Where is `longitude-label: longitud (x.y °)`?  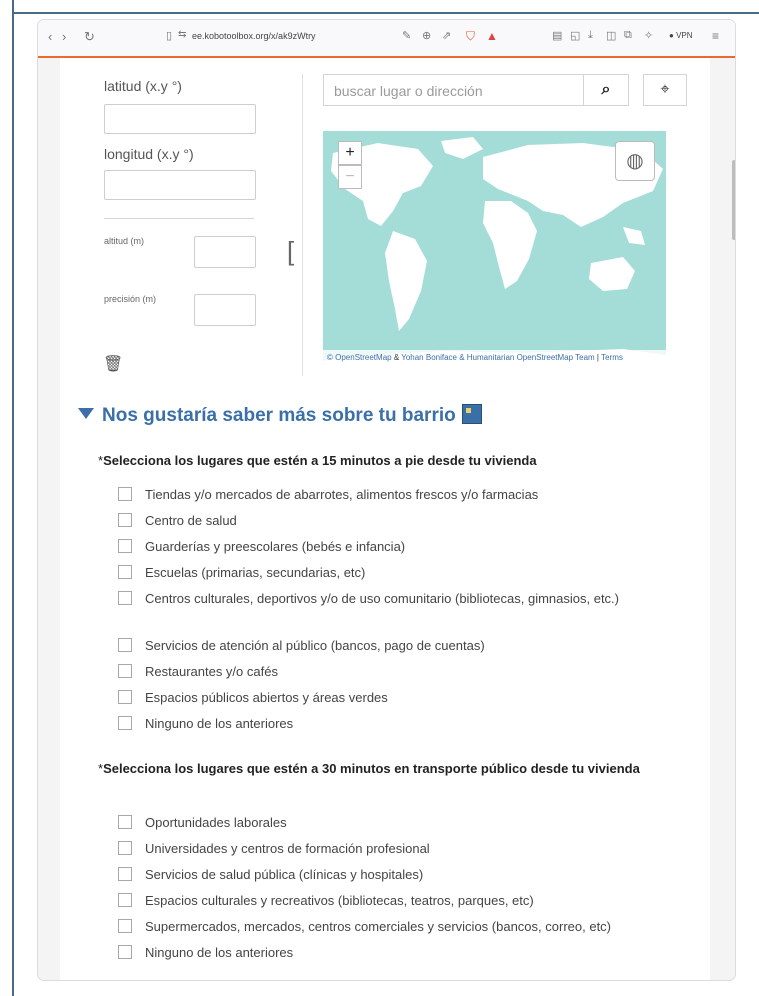
longitude-label: longitud (x.y °) is located at coordinates (149, 154).